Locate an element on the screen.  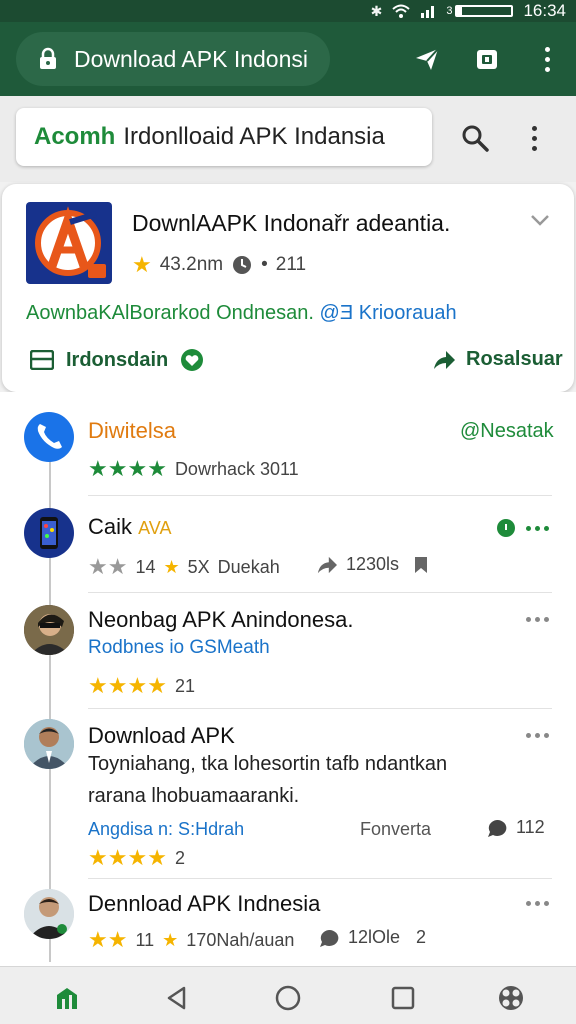
phone-app-icon is located at coordinates (49, 533).